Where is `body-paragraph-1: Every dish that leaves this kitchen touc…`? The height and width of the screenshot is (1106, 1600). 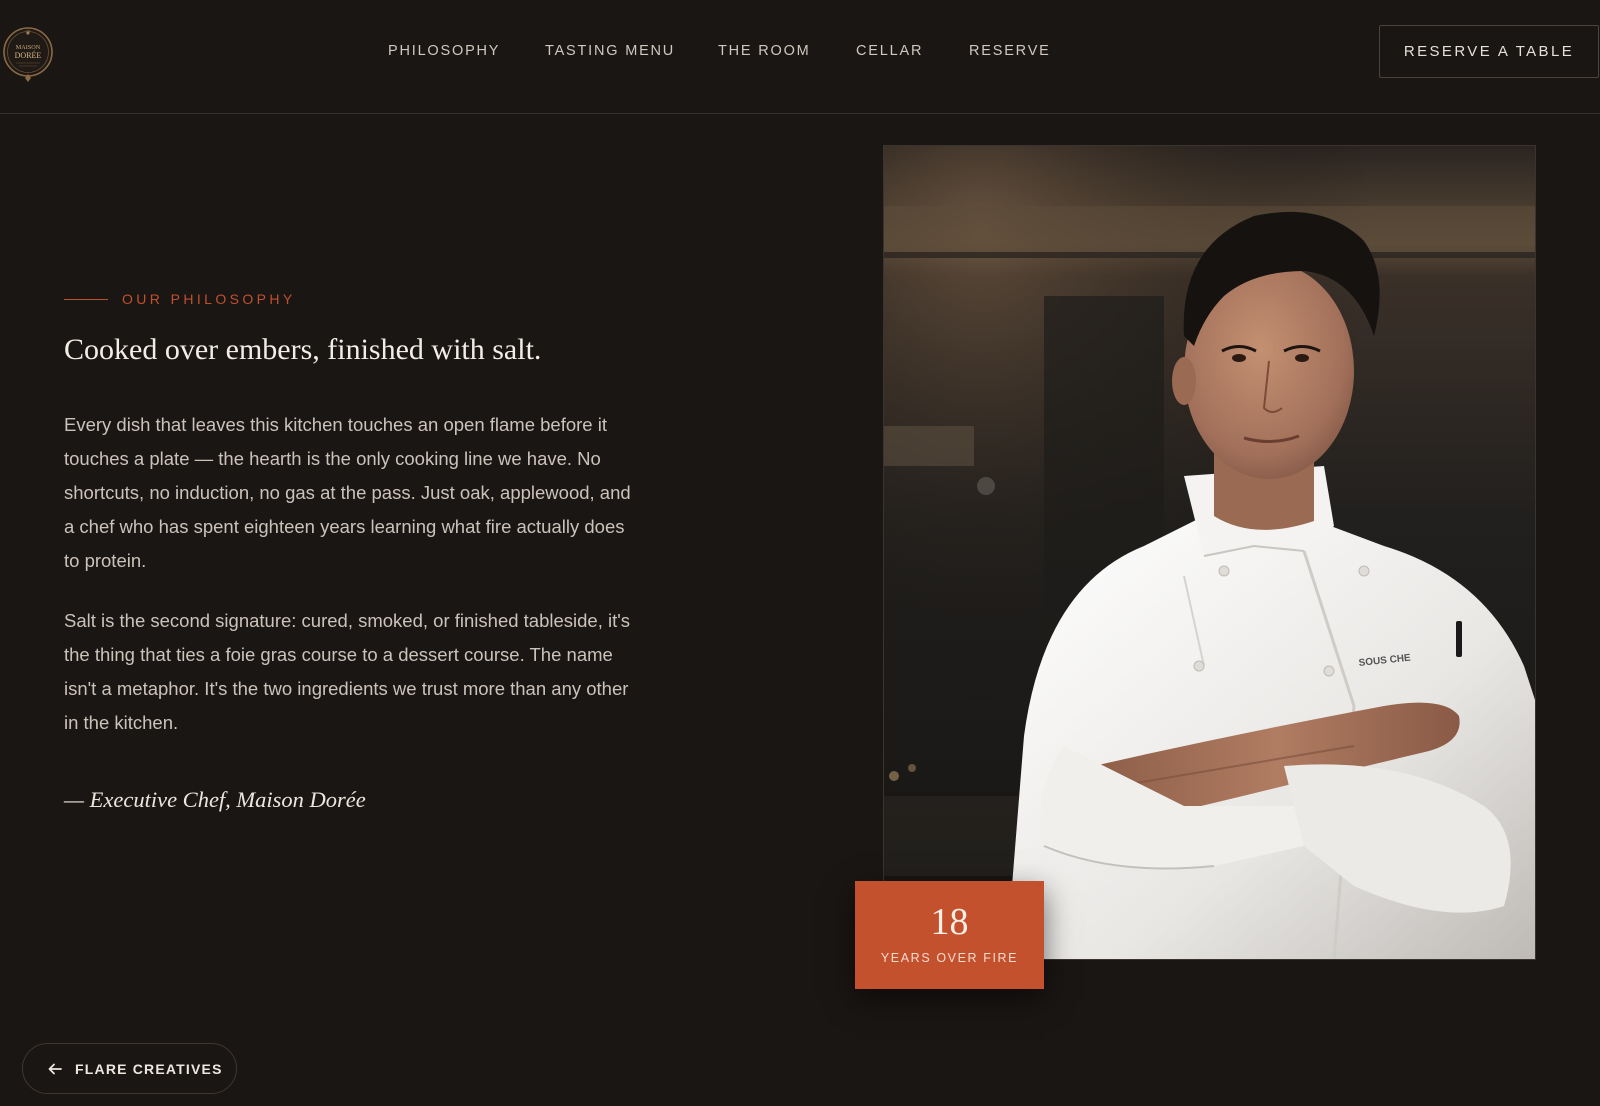
body-paragraph-1: Every dish that leaves this kitchen touc… is located at coordinates (347, 492).